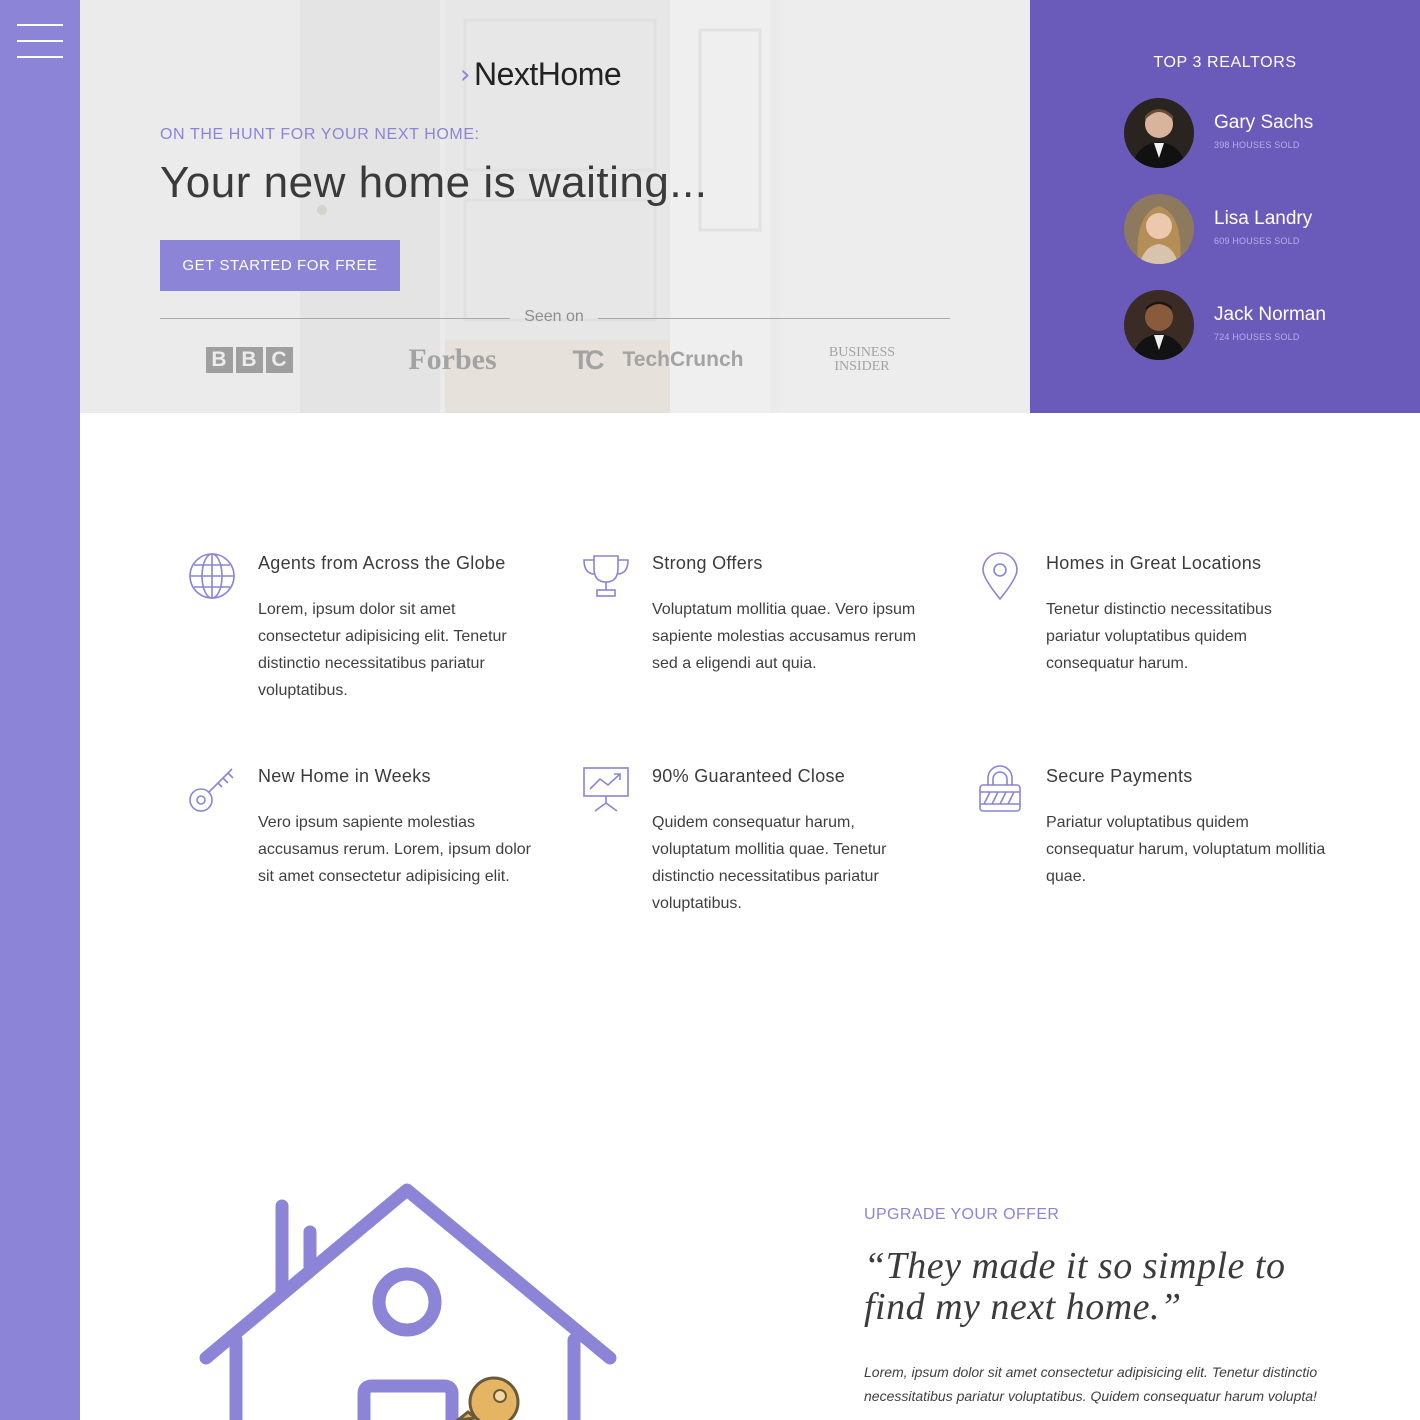 The height and width of the screenshot is (1420, 1420). What do you see at coordinates (40, 710) in the screenshot?
I see `left-sidebar-rail` at bounding box center [40, 710].